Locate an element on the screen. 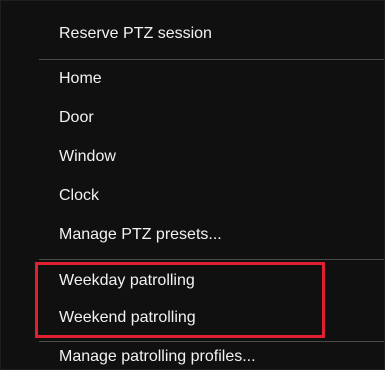  menu-item-reserve-ptz-session: Reserve PTZ session is located at coordinates (135, 34).